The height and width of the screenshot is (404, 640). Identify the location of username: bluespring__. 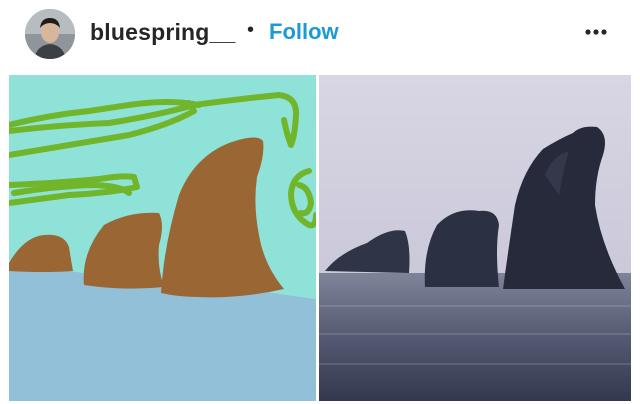
(163, 32).